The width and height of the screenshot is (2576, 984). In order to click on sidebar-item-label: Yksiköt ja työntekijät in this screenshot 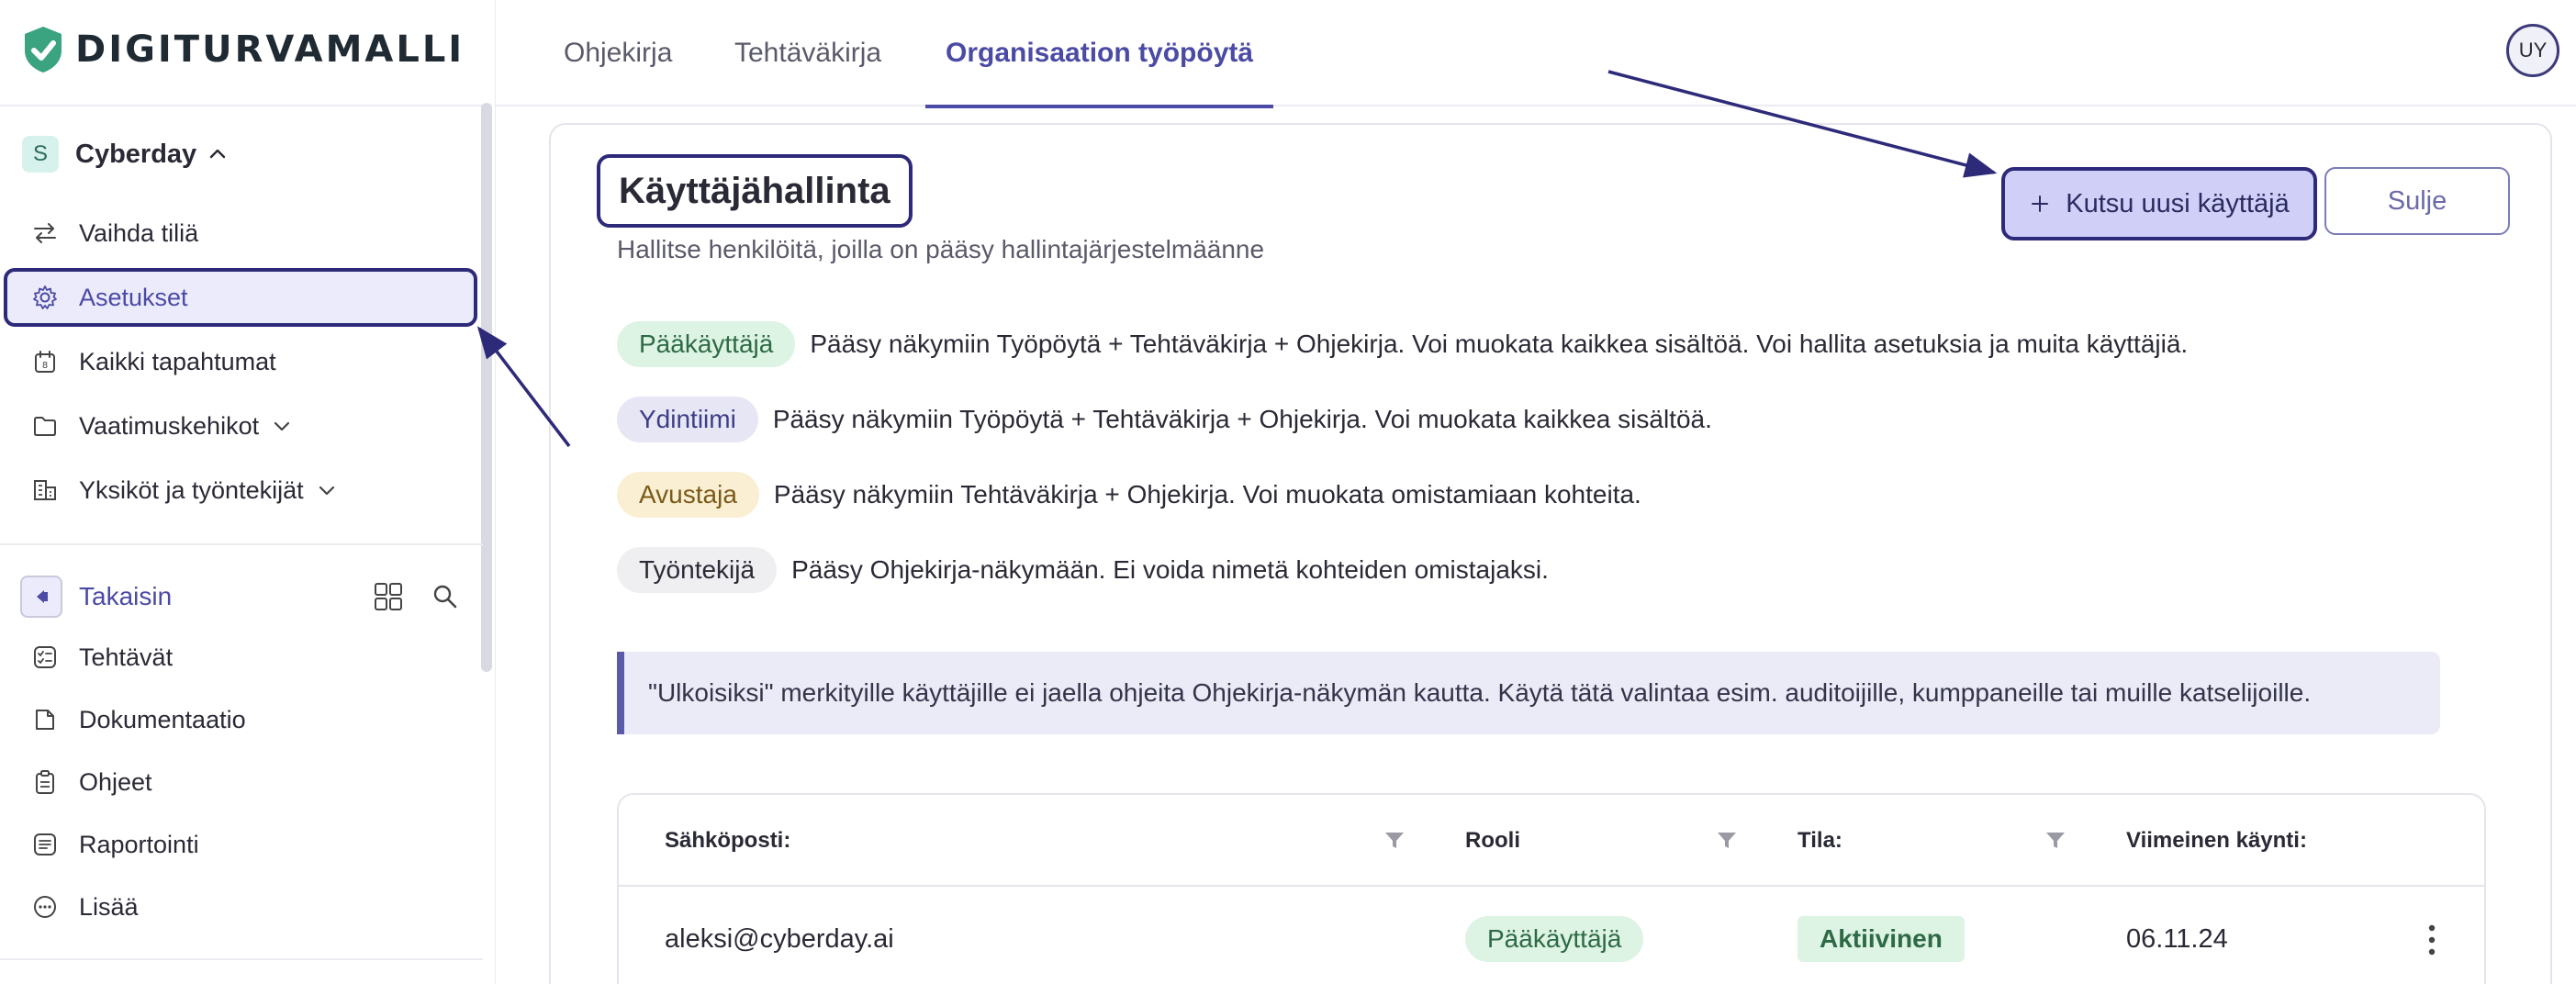, I will do `click(191, 489)`.